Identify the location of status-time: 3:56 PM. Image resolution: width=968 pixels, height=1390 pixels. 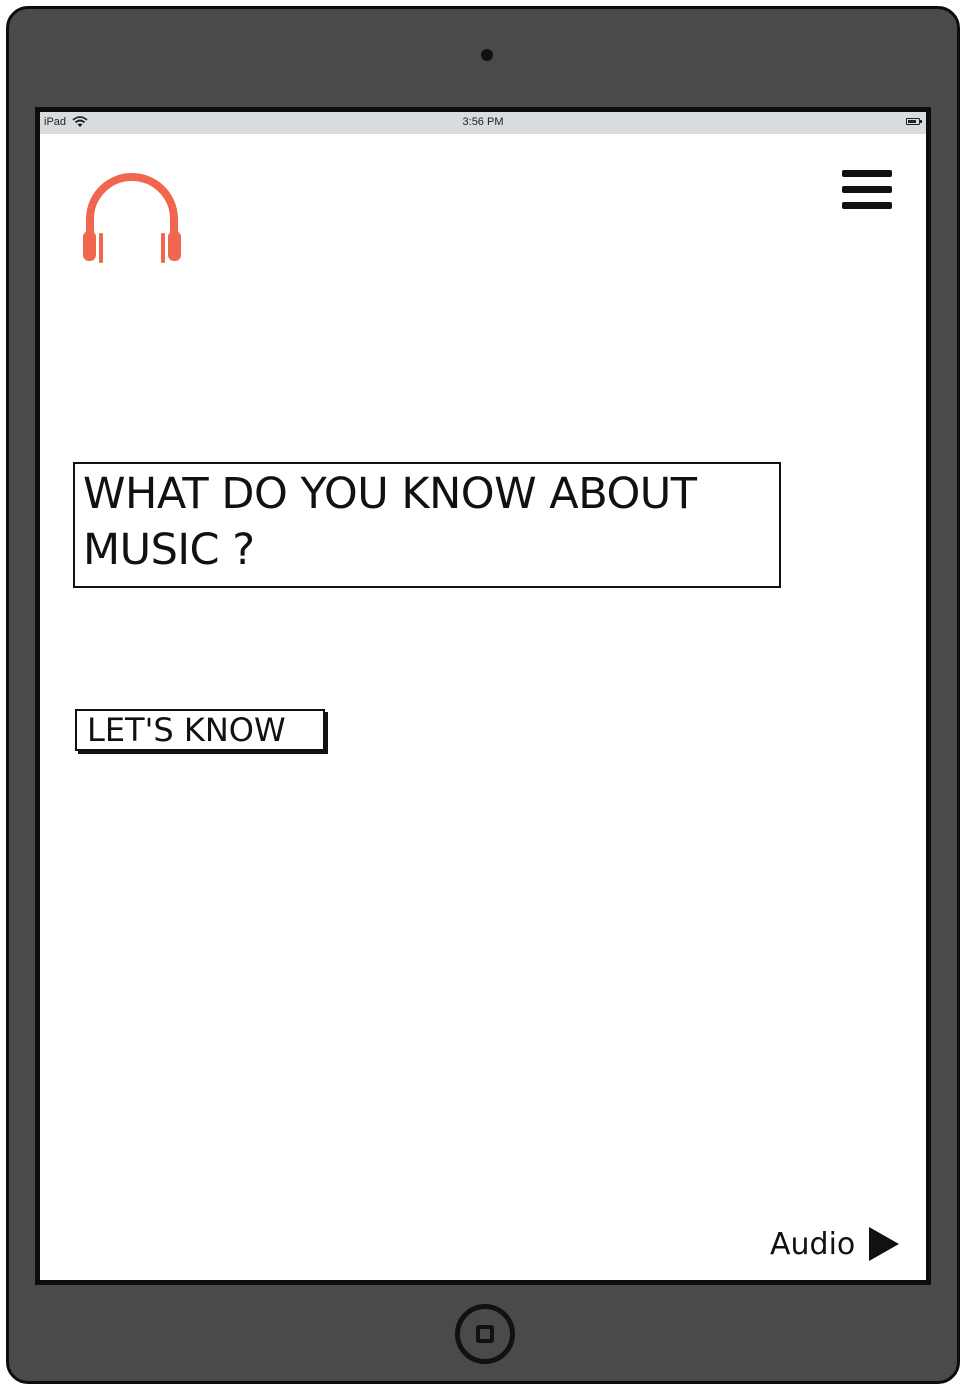
(483, 122).